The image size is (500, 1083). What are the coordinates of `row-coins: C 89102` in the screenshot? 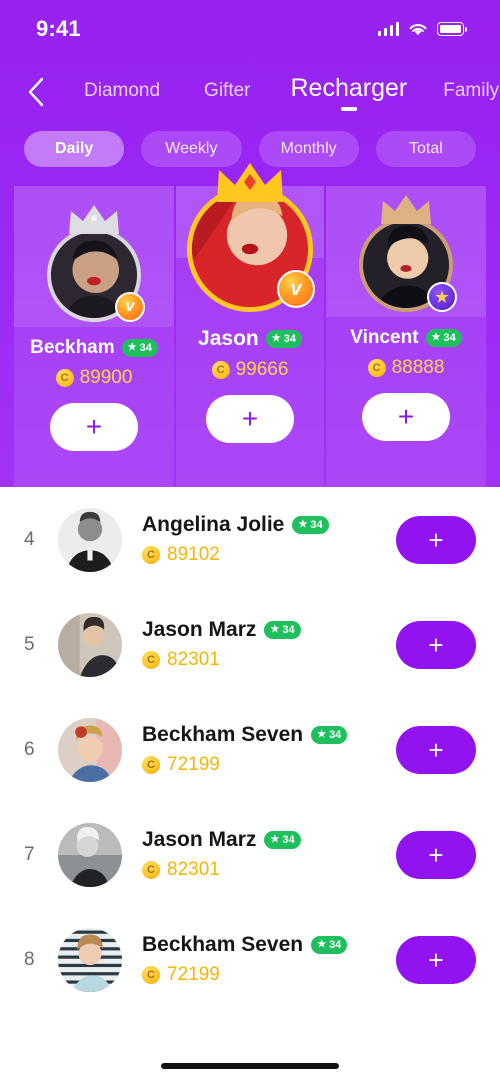 It's located at (269, 555).